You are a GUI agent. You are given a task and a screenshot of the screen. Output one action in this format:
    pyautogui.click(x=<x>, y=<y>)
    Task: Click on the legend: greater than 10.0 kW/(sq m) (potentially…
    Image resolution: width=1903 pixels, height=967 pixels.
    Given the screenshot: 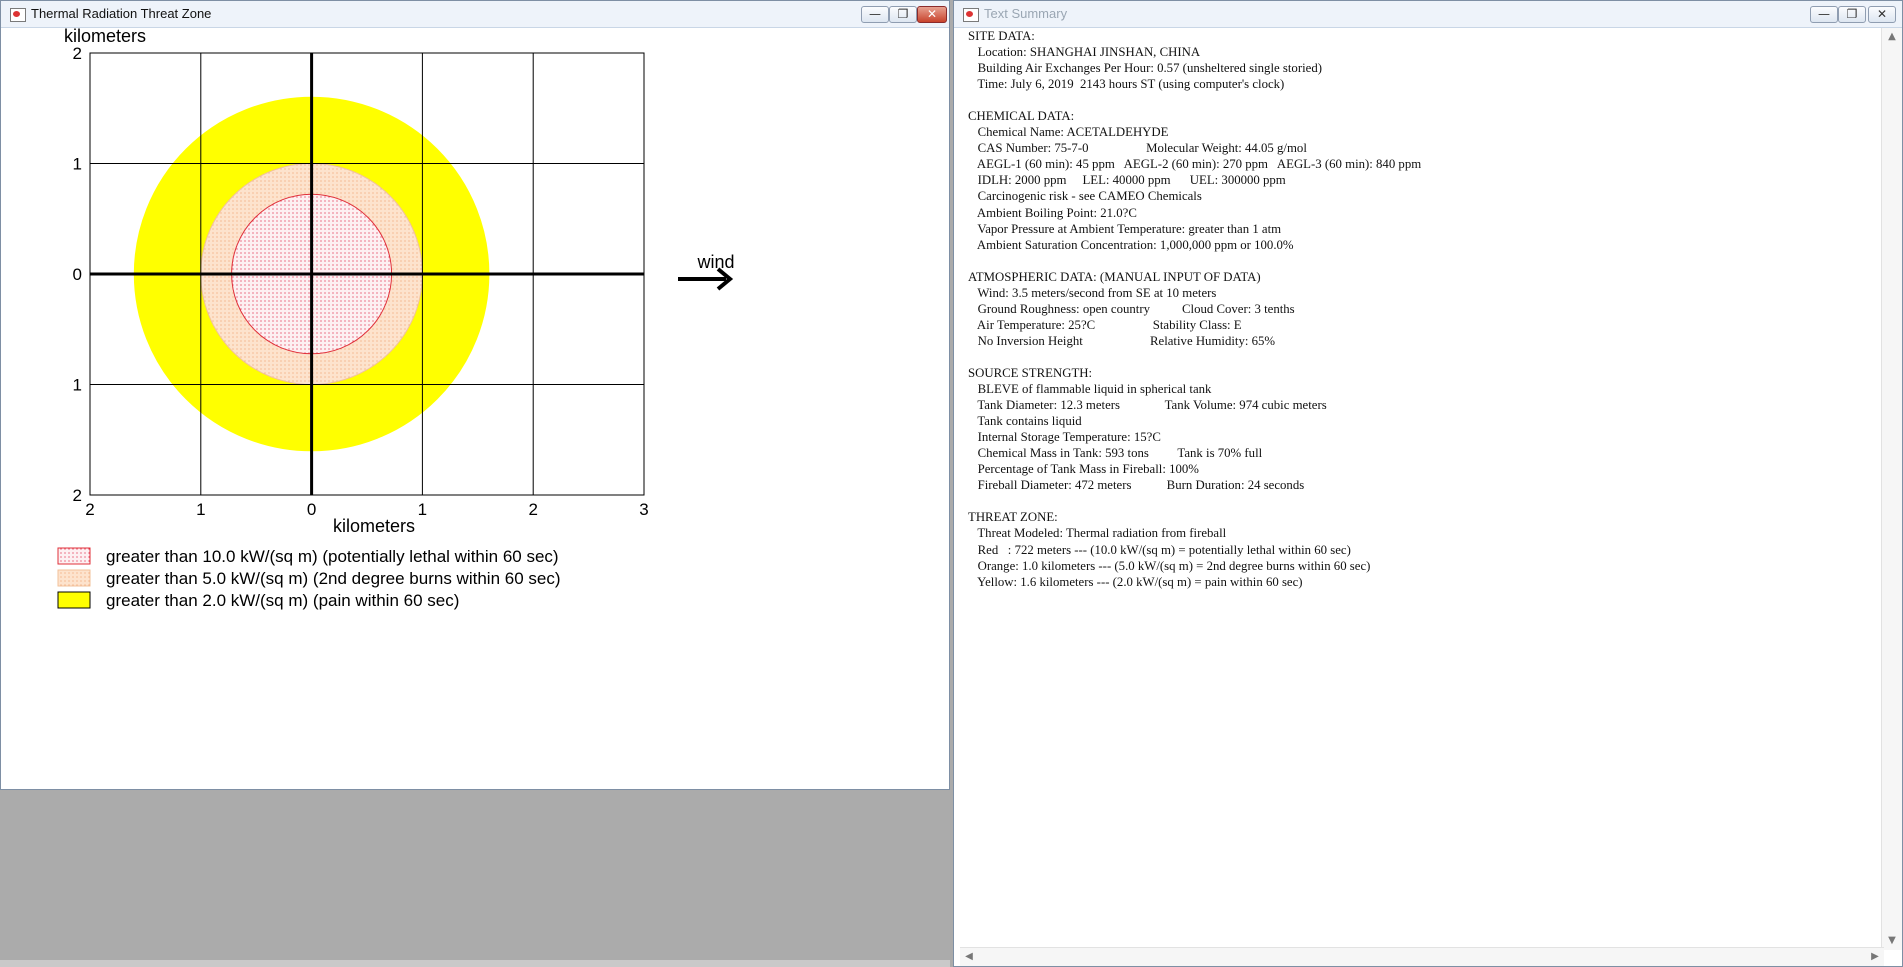 What is the action you would take?
    pyautogui.click(x=309, y=578)
    